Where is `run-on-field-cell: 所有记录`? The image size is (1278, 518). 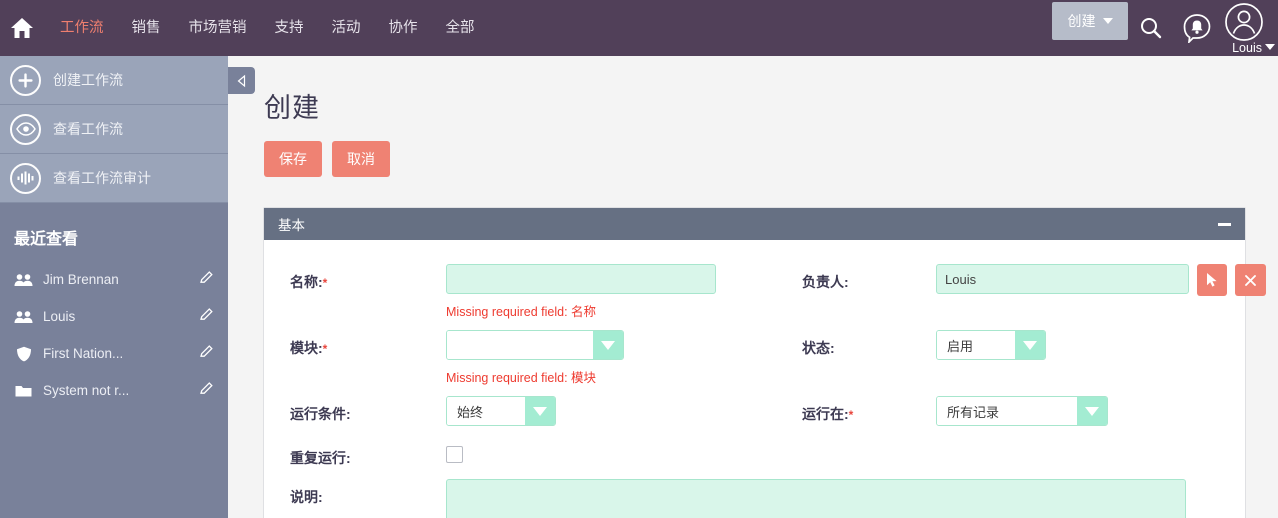
run-on-field-cell: 所有记录 is located at coordinates (1101, 418).